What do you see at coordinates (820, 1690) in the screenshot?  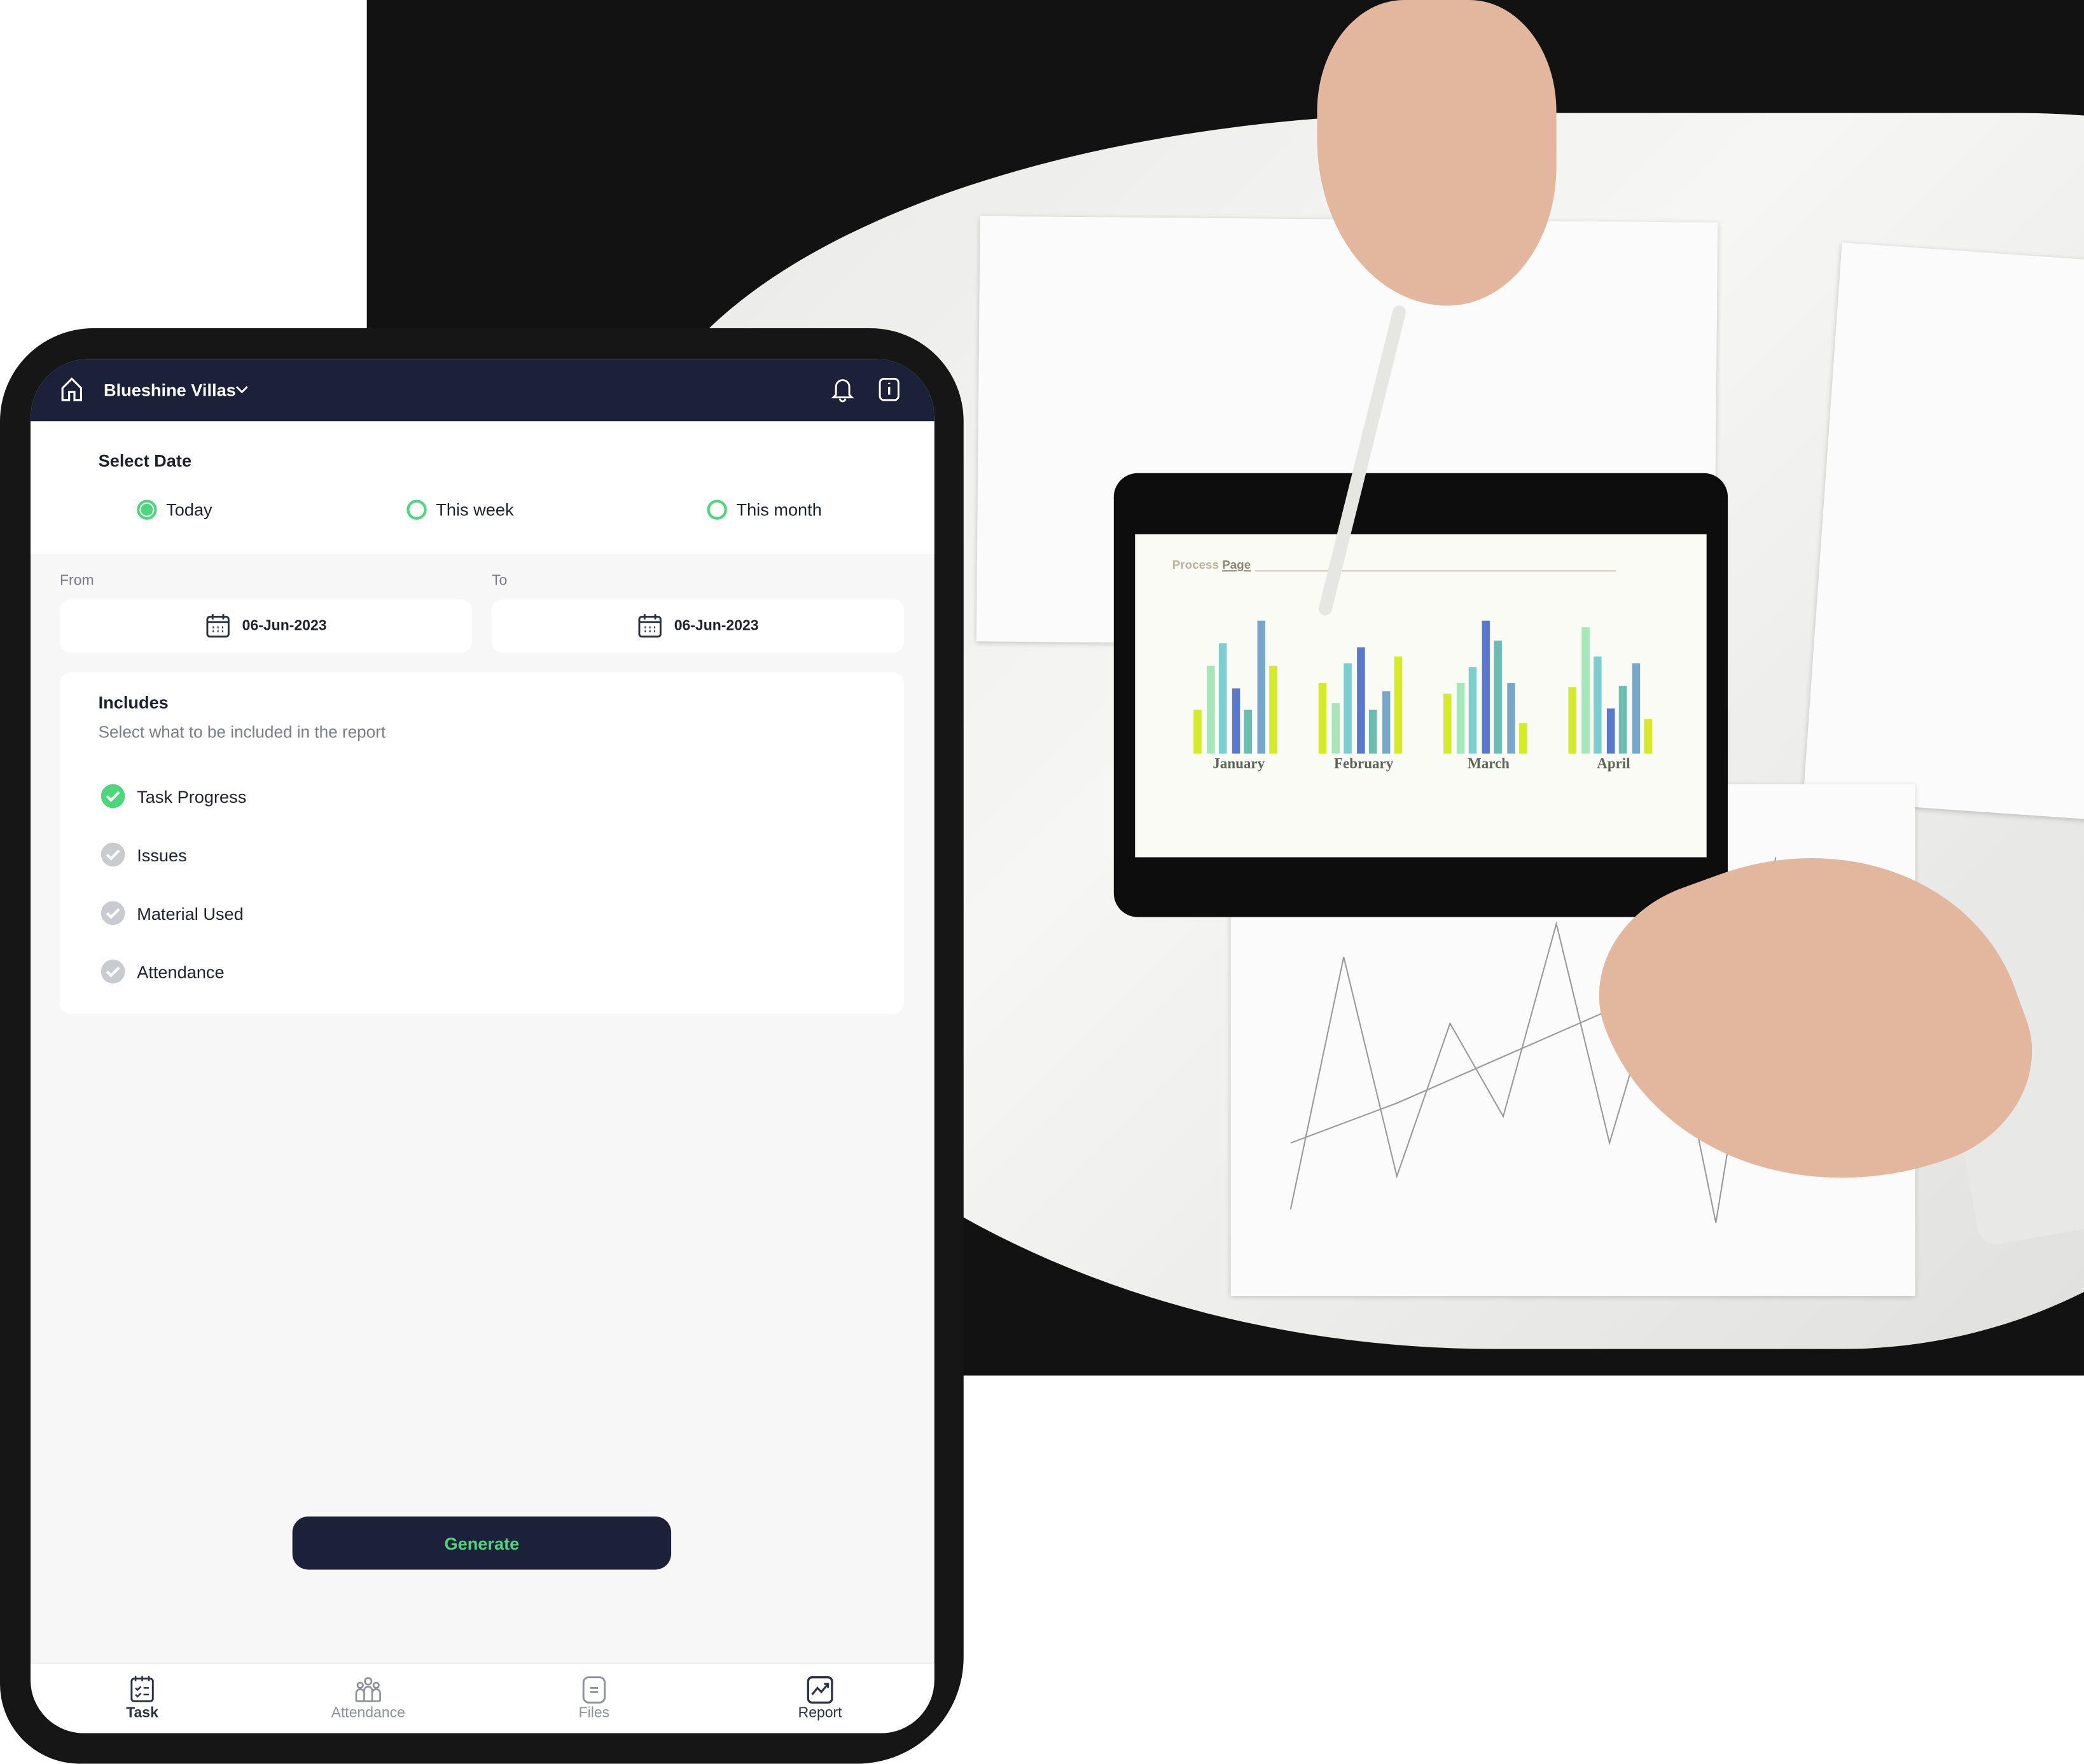 I see `report-icon` at bounding box center [820, 1690].